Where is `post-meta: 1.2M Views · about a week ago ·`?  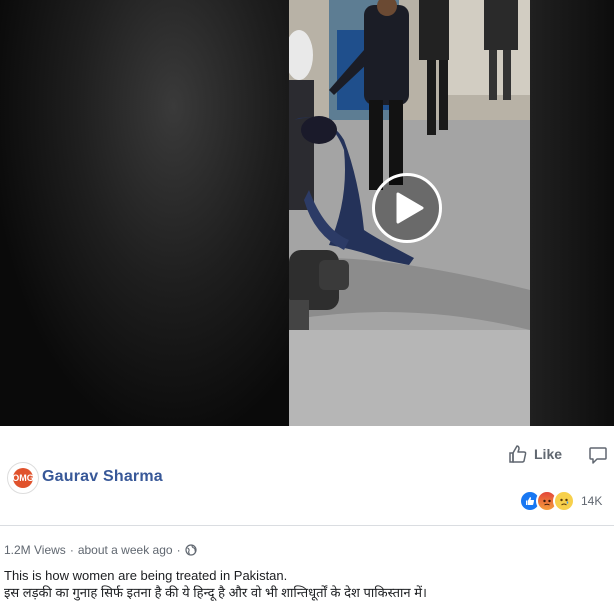
post-meta: 1.2M Views · about a week ago · is located at coordinates (100, 550).